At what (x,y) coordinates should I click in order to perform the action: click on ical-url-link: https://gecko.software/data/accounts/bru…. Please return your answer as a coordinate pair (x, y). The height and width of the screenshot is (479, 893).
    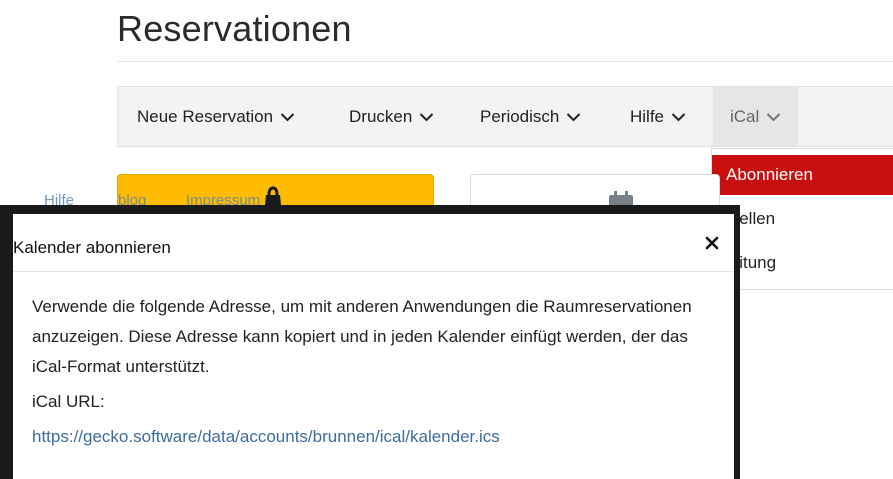
    Looking at the image, I should click on (266, 437).